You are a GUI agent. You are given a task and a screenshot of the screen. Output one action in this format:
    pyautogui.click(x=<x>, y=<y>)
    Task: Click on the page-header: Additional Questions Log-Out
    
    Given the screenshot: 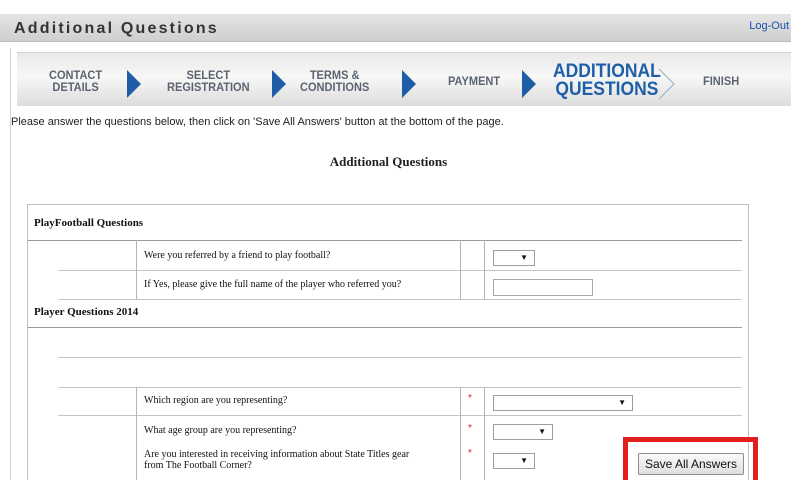 What is the action you would take?
    pyautogui.click(x=395, y=28)
    